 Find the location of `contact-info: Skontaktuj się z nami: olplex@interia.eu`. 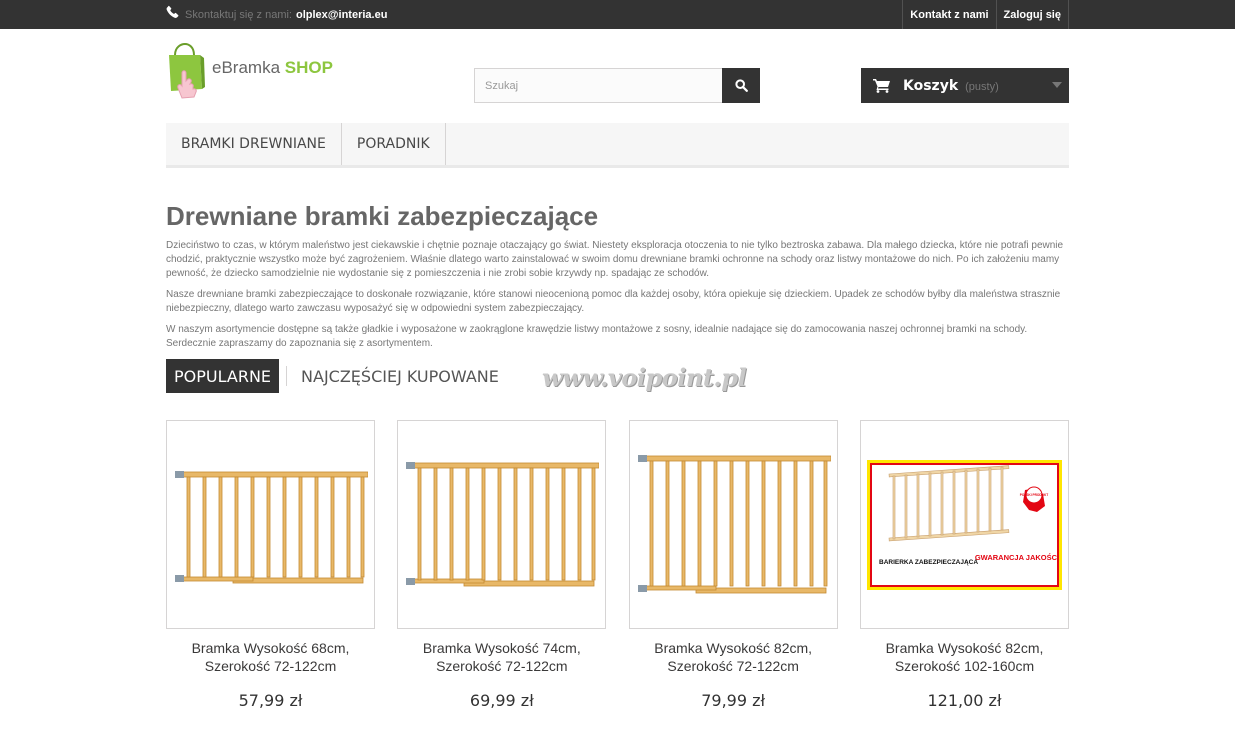

contact-info: Skontaktuj się z nami: olplex@interia.eu is located at coordinates (276, 14).